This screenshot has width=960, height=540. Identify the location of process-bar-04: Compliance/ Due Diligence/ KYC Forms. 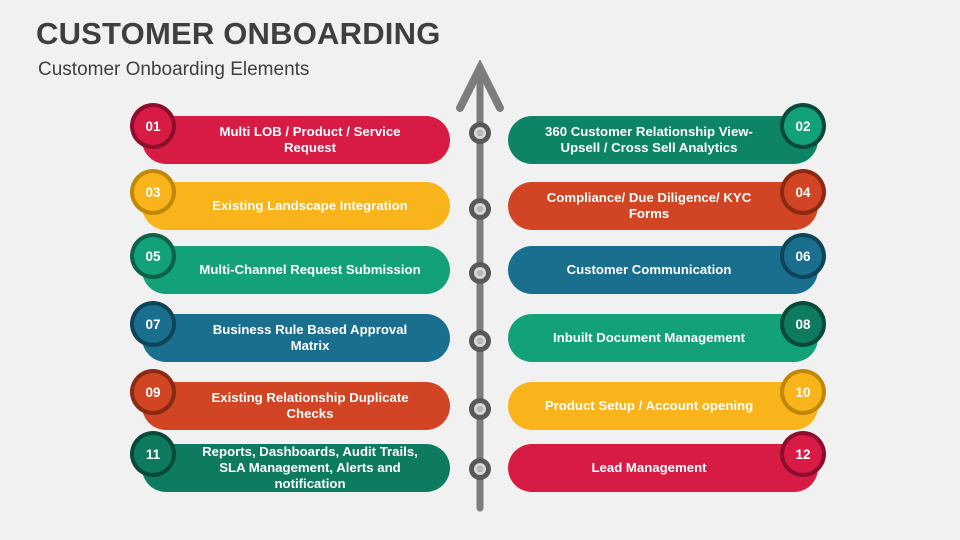
(663, 206).